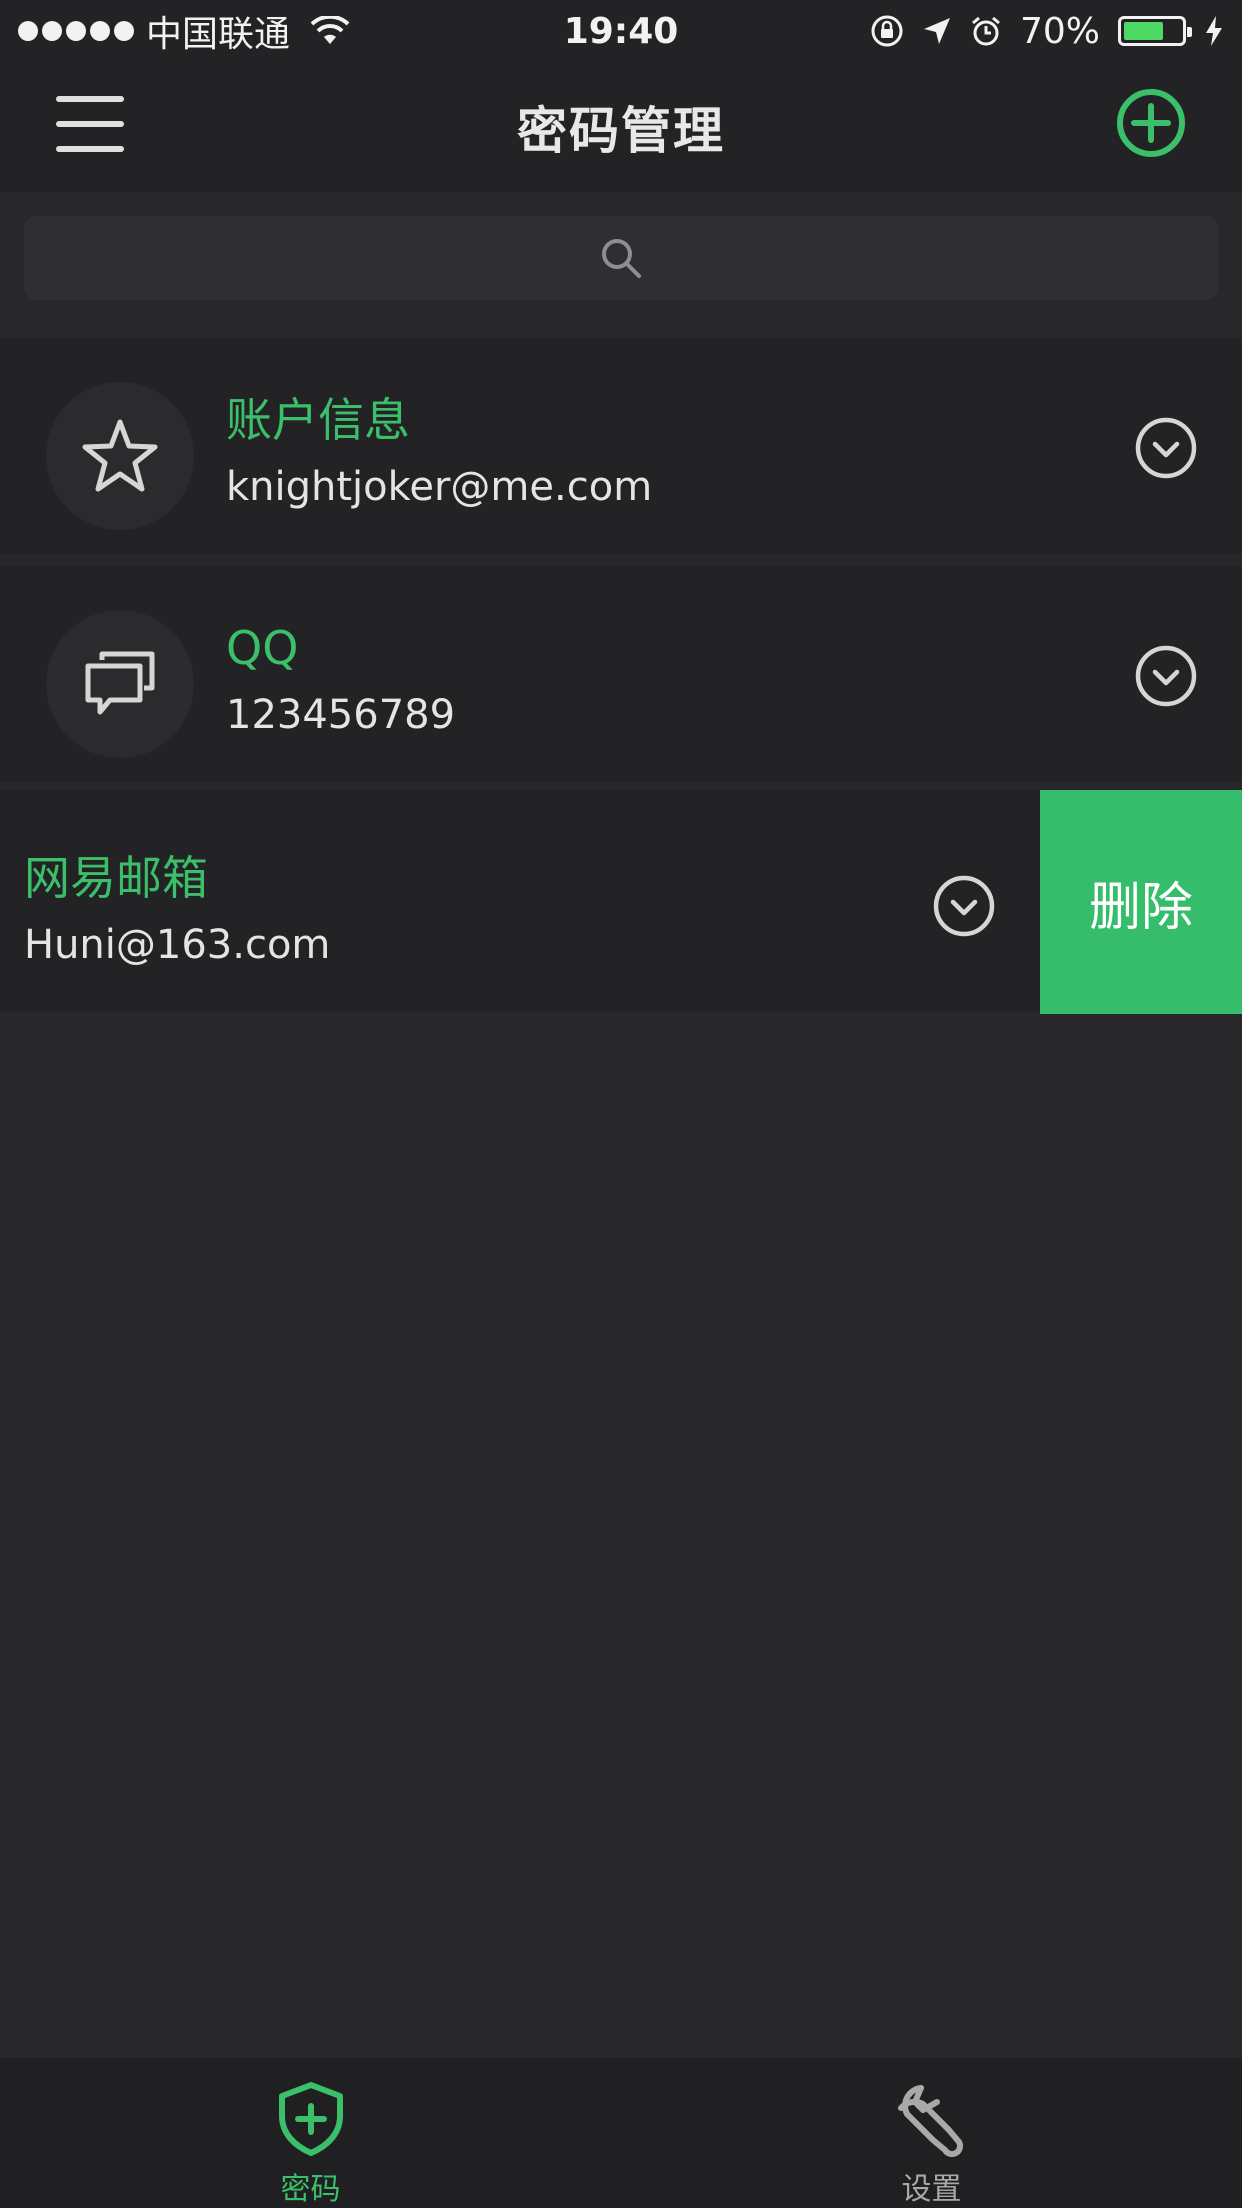 This screenshot has width=1242, height=2208. Describe the element at coordinates (90, 124) in the screenshot. I see `menu-icon` at that location.